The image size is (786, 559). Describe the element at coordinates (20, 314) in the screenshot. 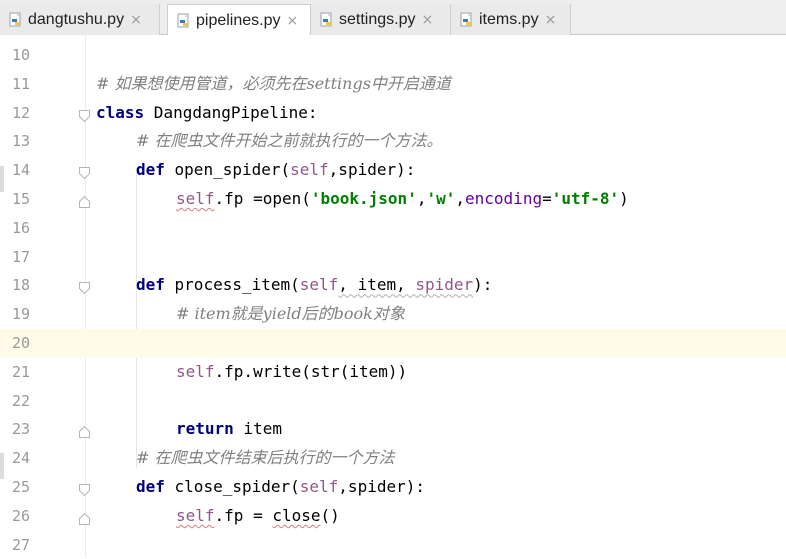

I see `line-number: 19` at that location.